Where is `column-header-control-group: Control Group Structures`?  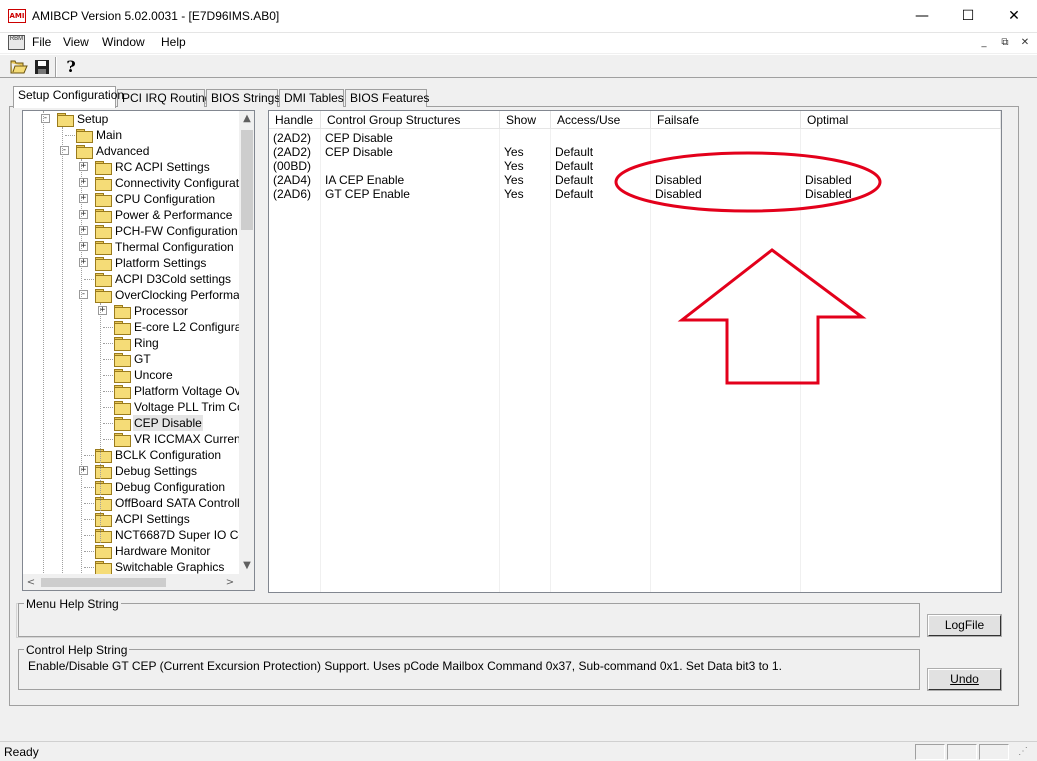 column-header-control-group: Control Group Structures is located at coordinates (410, 120).